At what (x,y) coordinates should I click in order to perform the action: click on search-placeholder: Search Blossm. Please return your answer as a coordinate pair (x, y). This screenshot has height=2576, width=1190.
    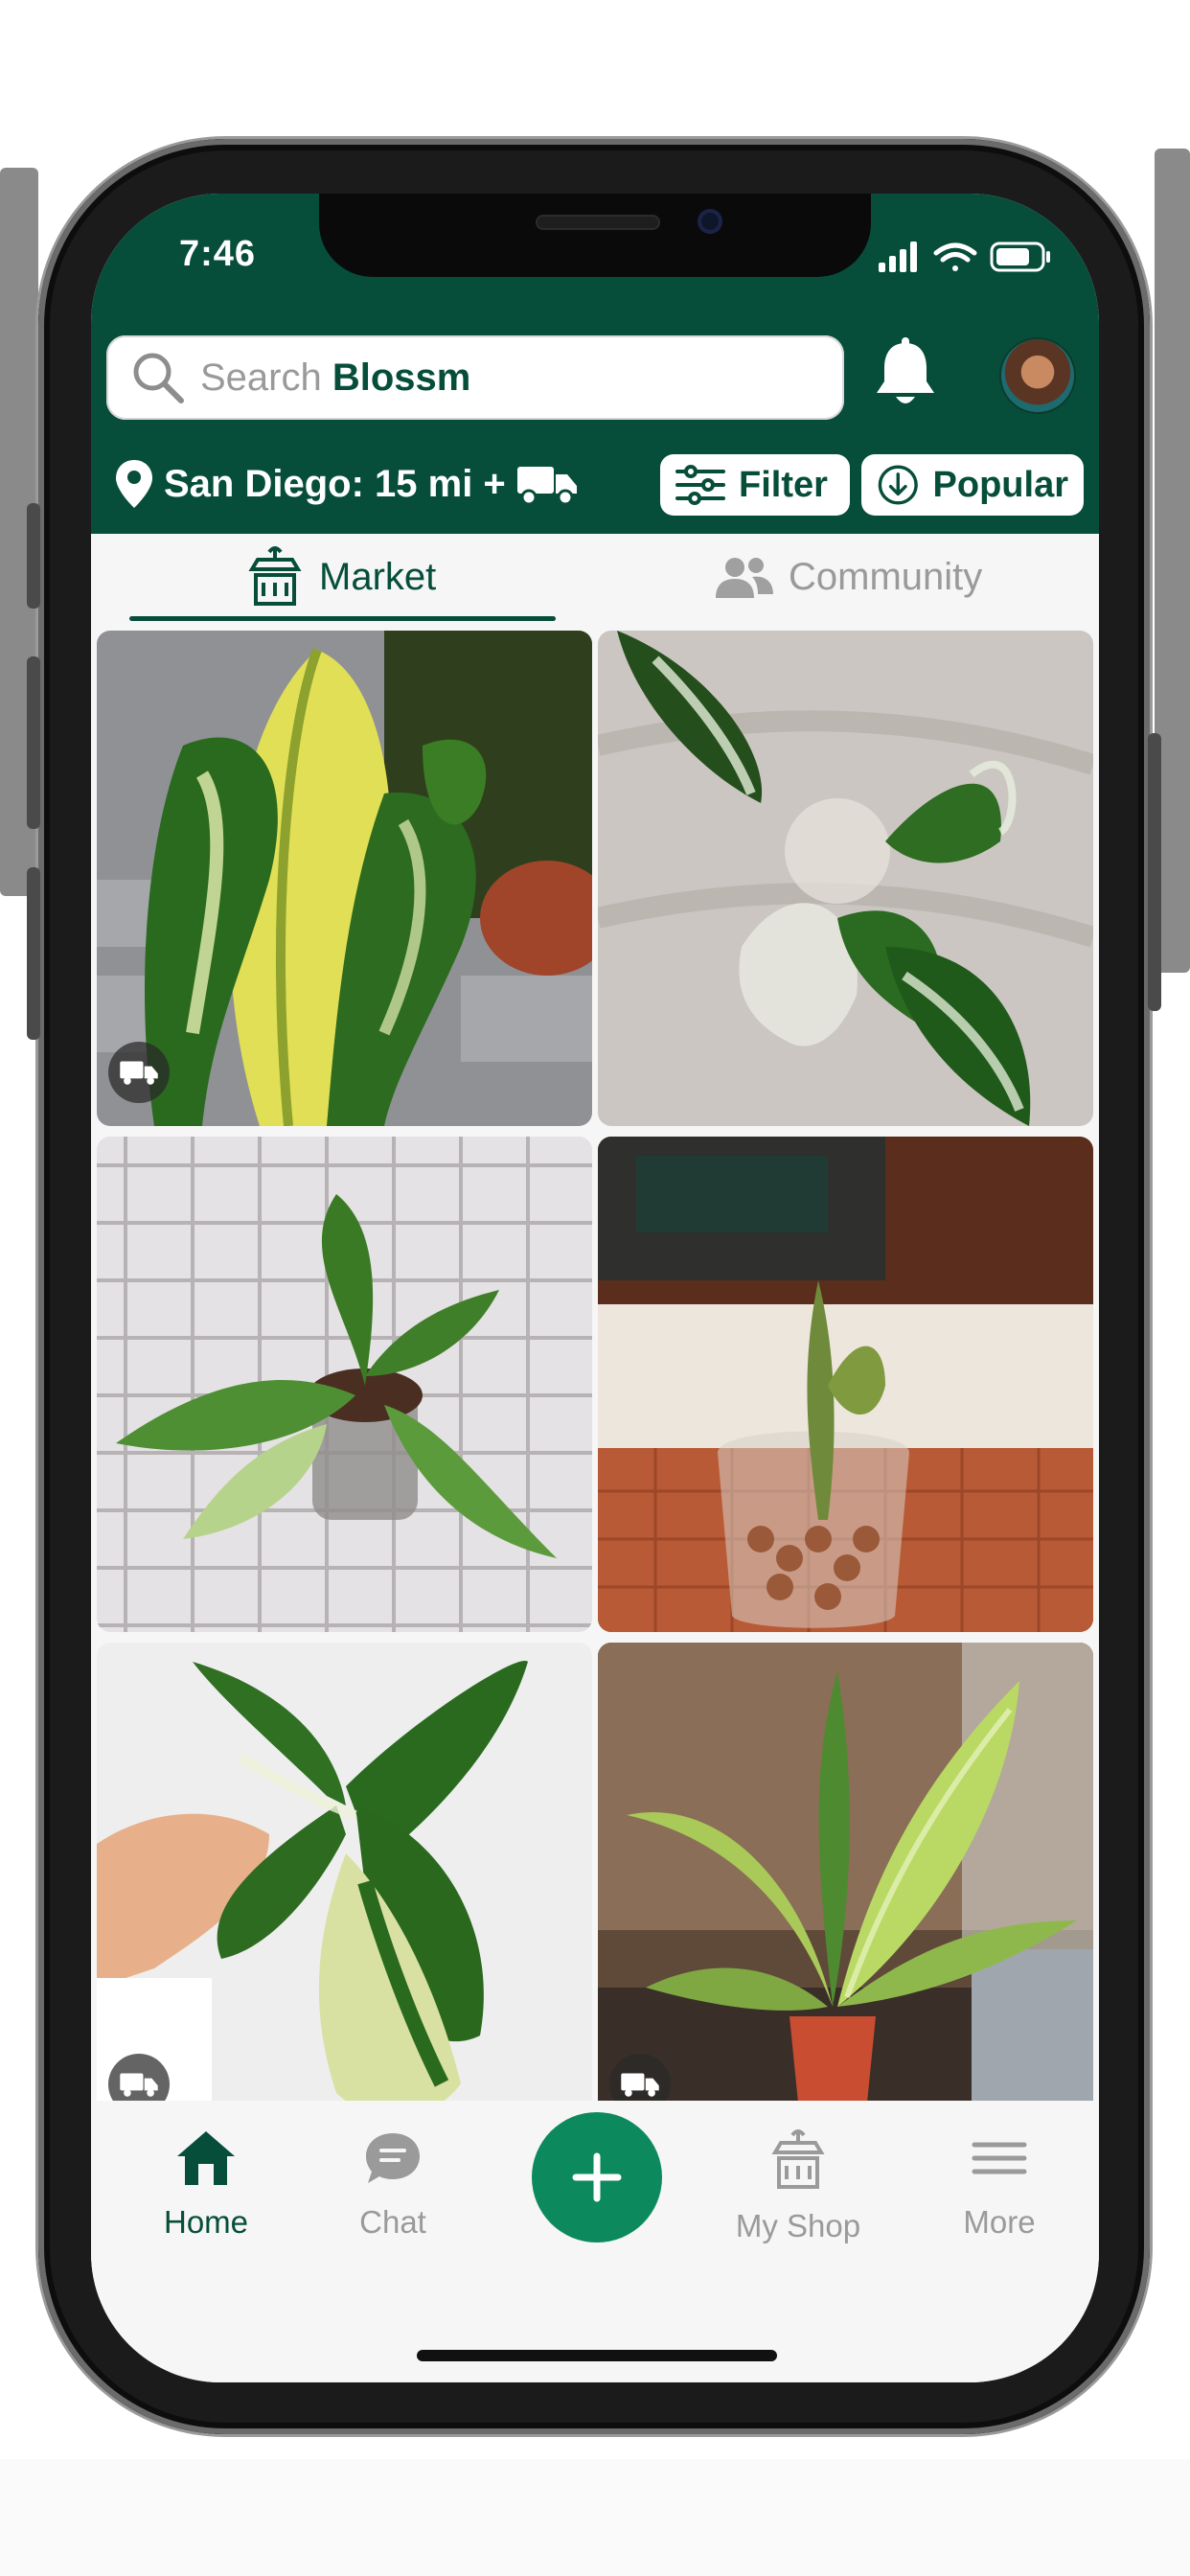
    Looking at the image, I should click on (335, 378).